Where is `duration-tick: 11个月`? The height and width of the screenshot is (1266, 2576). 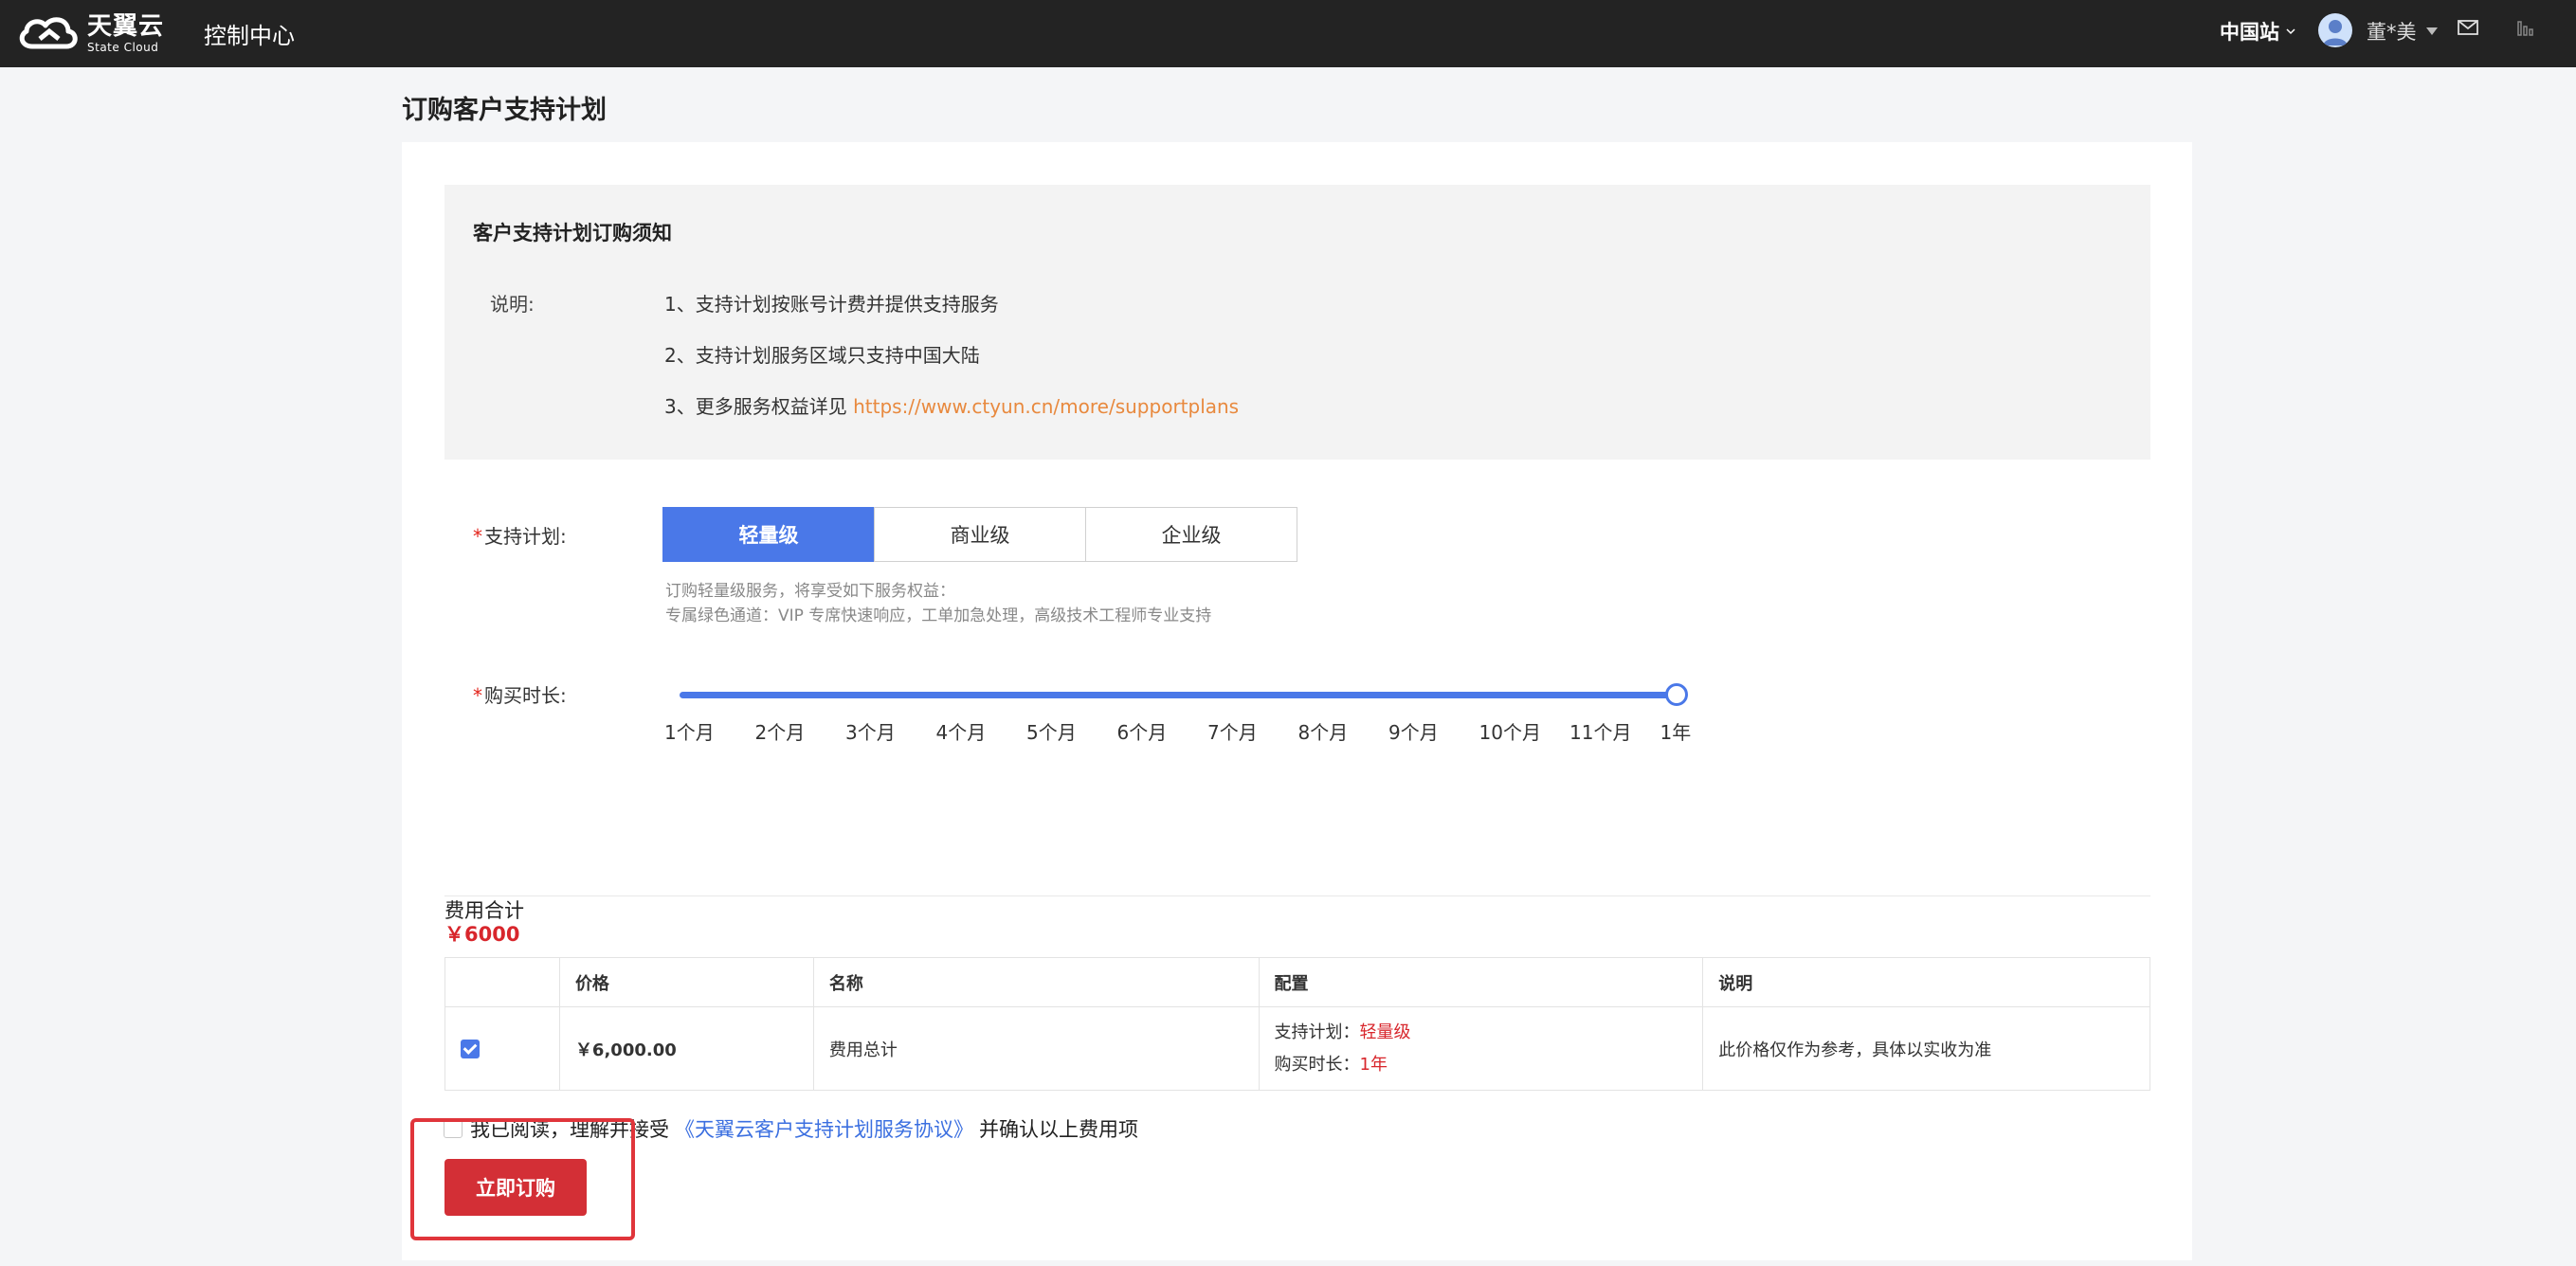
duration-tick: 11个月 is located at coordinates (1600, 731).